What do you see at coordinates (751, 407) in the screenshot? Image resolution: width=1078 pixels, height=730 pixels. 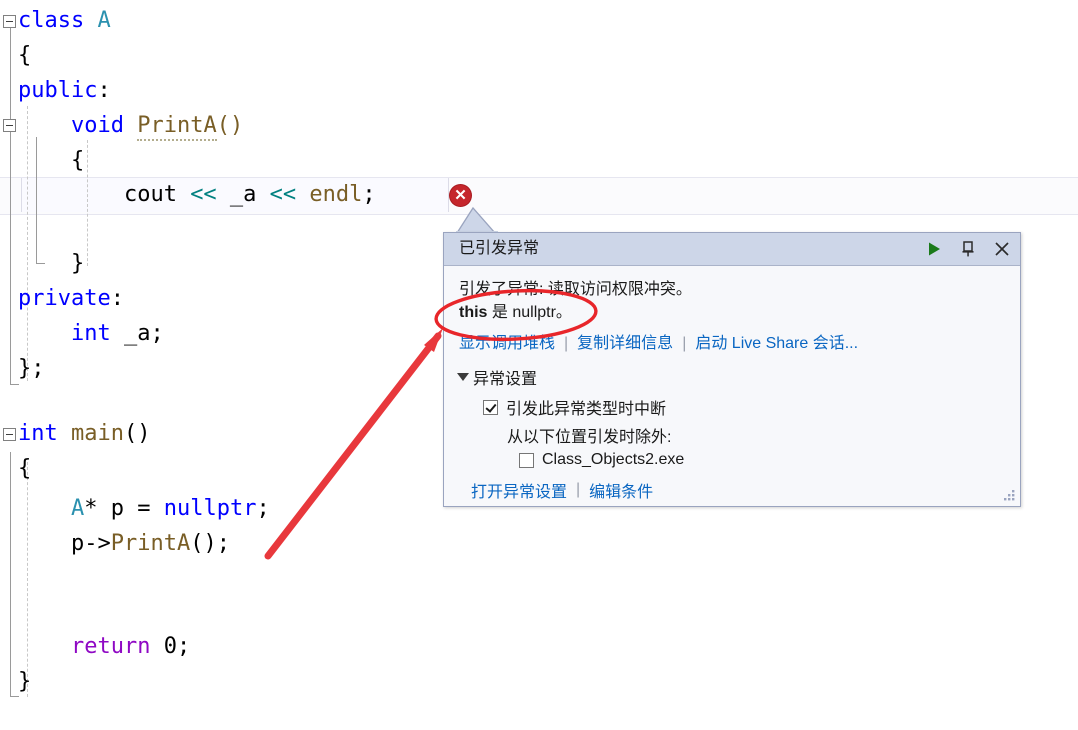 I see `break-when-thrown-row: 引发此异常类型时中断` at bounding box center [751, 407].